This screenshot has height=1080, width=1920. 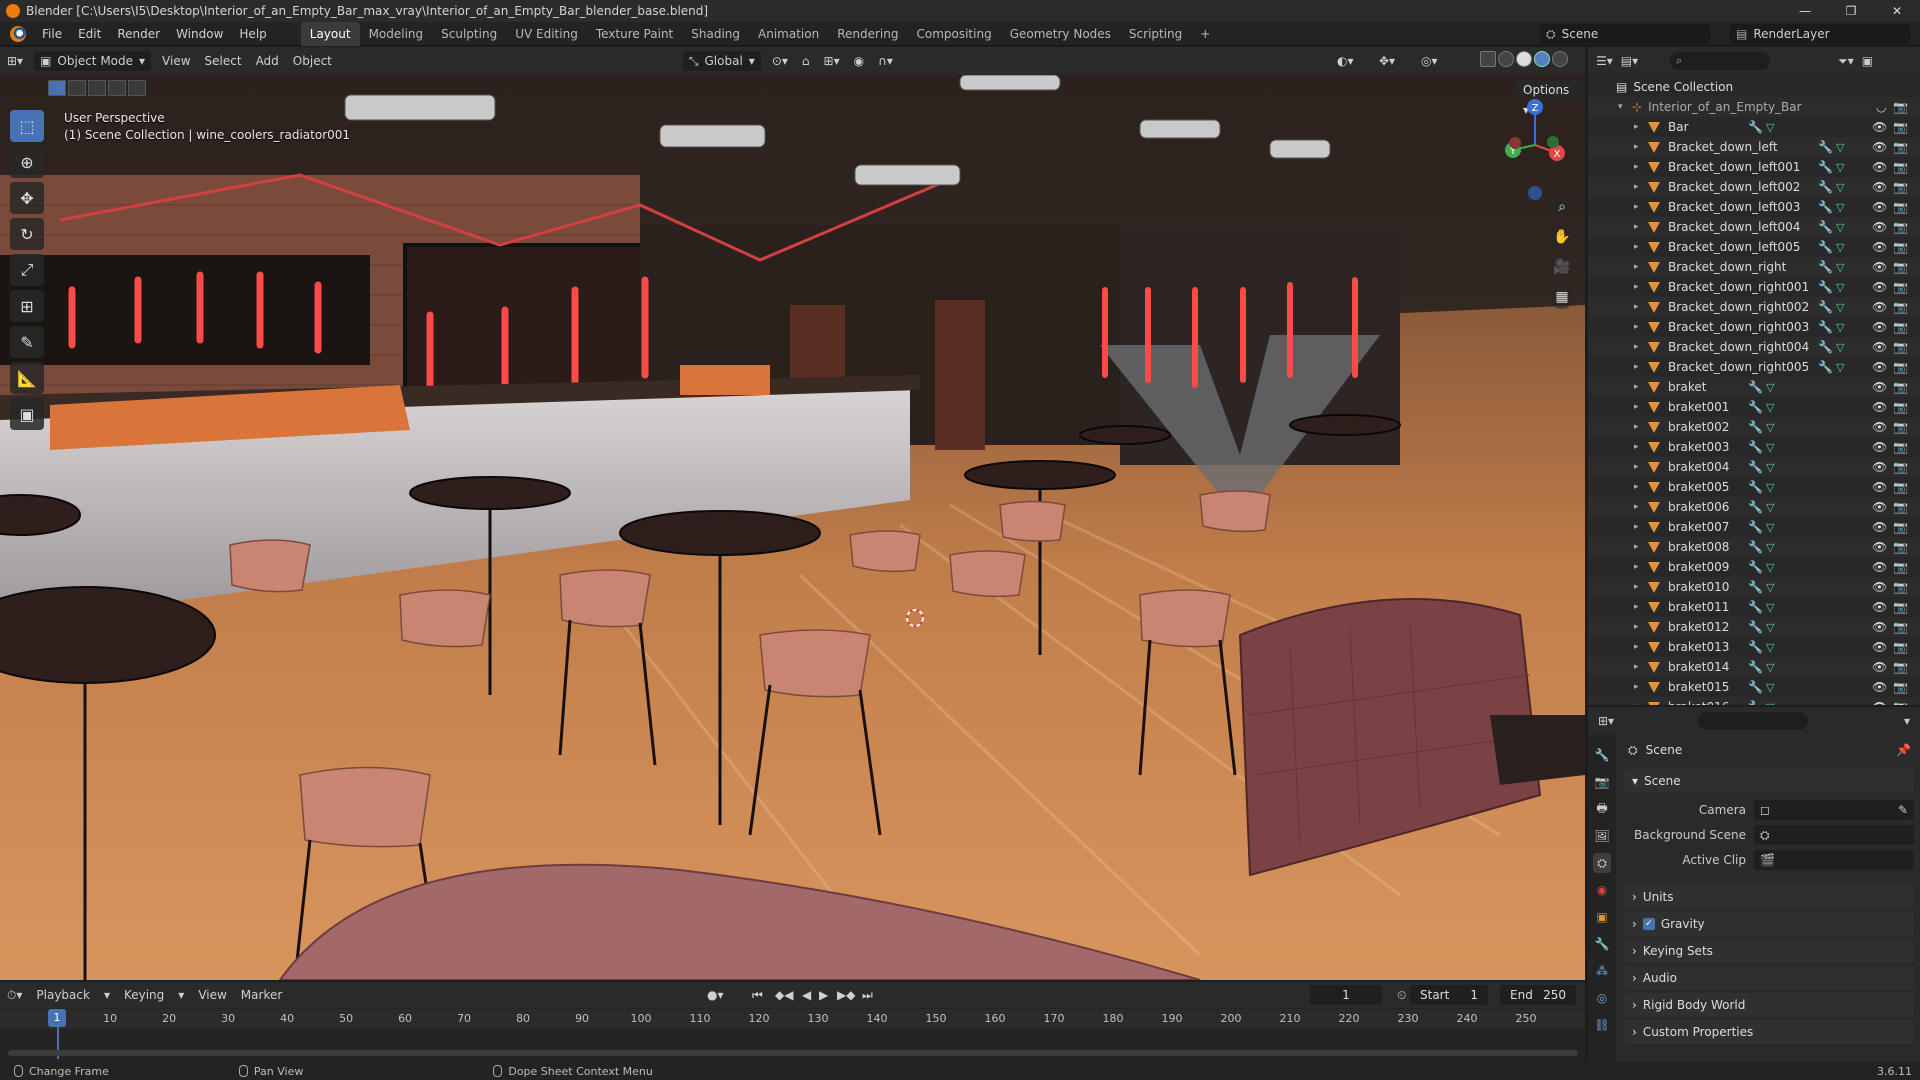 What do you see at coordinates (57, 88) in the screenshot?
I see `select-new-icon` at bounding box center [57, 88].